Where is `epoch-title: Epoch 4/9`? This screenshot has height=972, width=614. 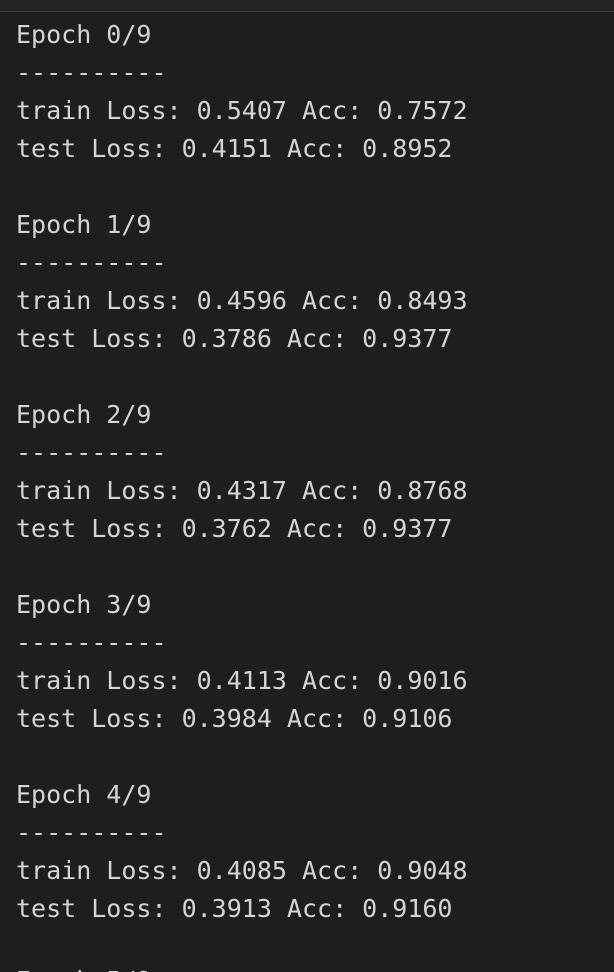 epoch-title: Epoch 4/9 is located at coordinates (84, 794).